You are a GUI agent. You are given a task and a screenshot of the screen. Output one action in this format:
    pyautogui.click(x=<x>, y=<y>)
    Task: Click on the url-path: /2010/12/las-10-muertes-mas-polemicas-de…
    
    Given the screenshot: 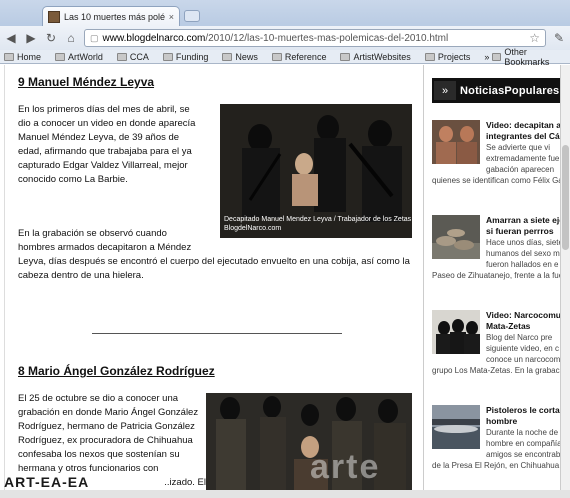 What is the action you would take?
    pyautogui.click(x=327, y=38)
    